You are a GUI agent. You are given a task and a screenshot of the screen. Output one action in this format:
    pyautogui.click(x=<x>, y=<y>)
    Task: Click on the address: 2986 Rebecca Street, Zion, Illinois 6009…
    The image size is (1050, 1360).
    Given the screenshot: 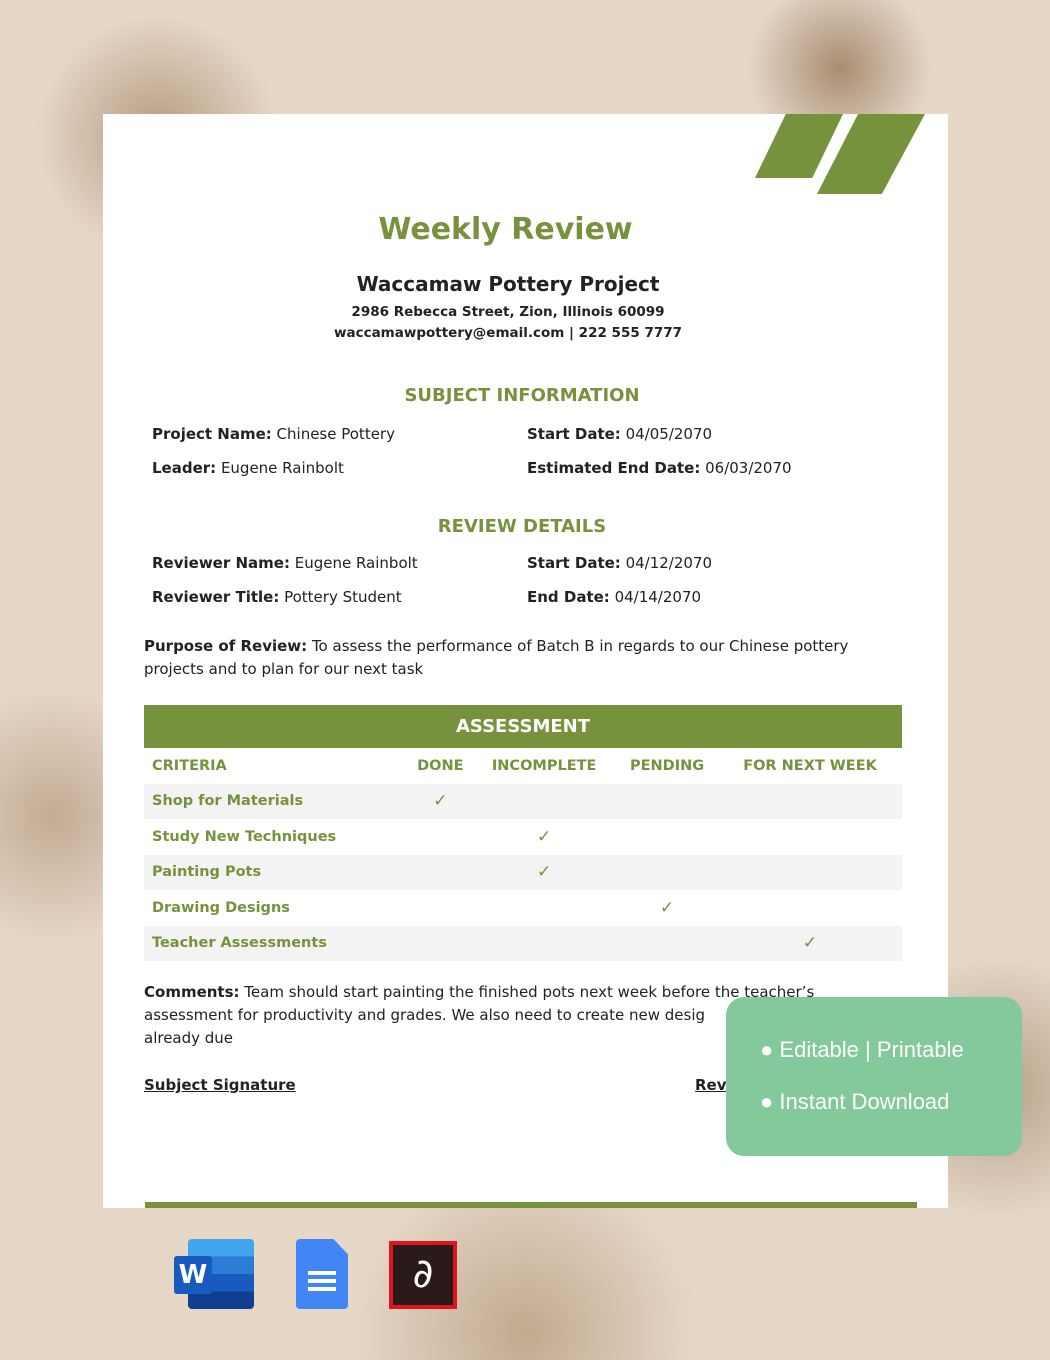 What is the action you would take?
    pyautogui.click(x=508, y=312)
    